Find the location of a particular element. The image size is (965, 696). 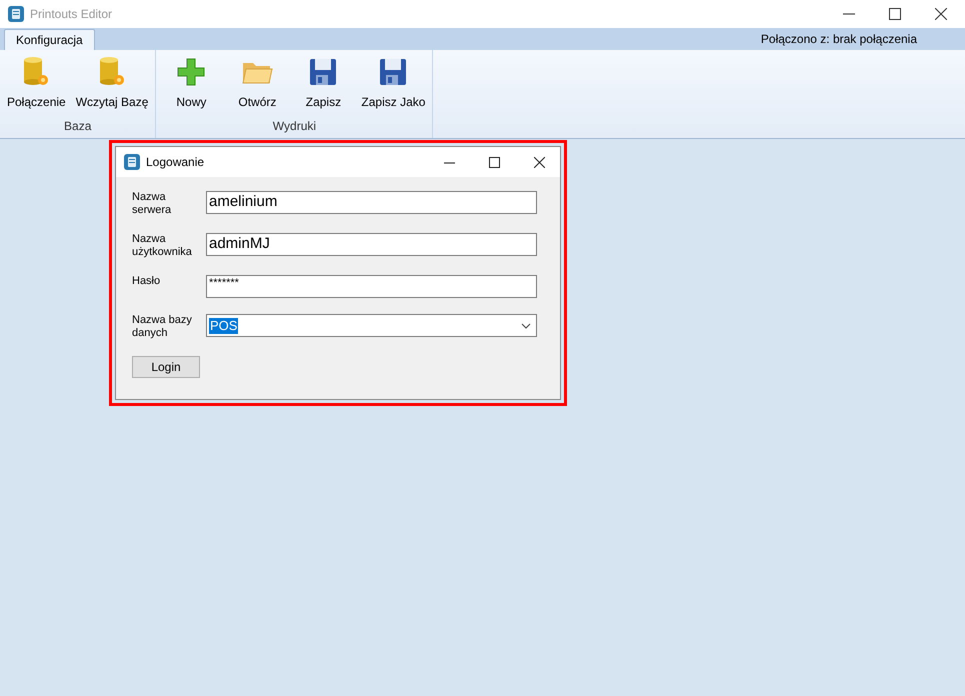

group-label: Baza is located at coordinates (77, 126).